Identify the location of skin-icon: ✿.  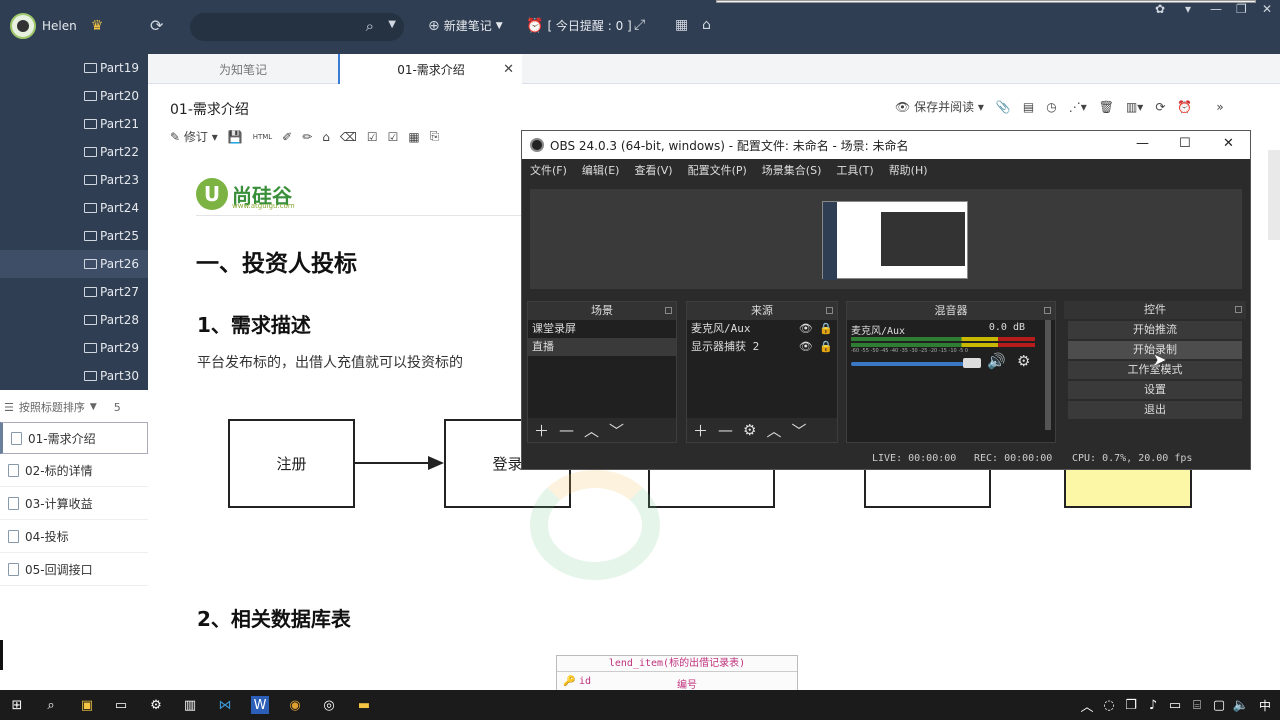
(1160, 9).